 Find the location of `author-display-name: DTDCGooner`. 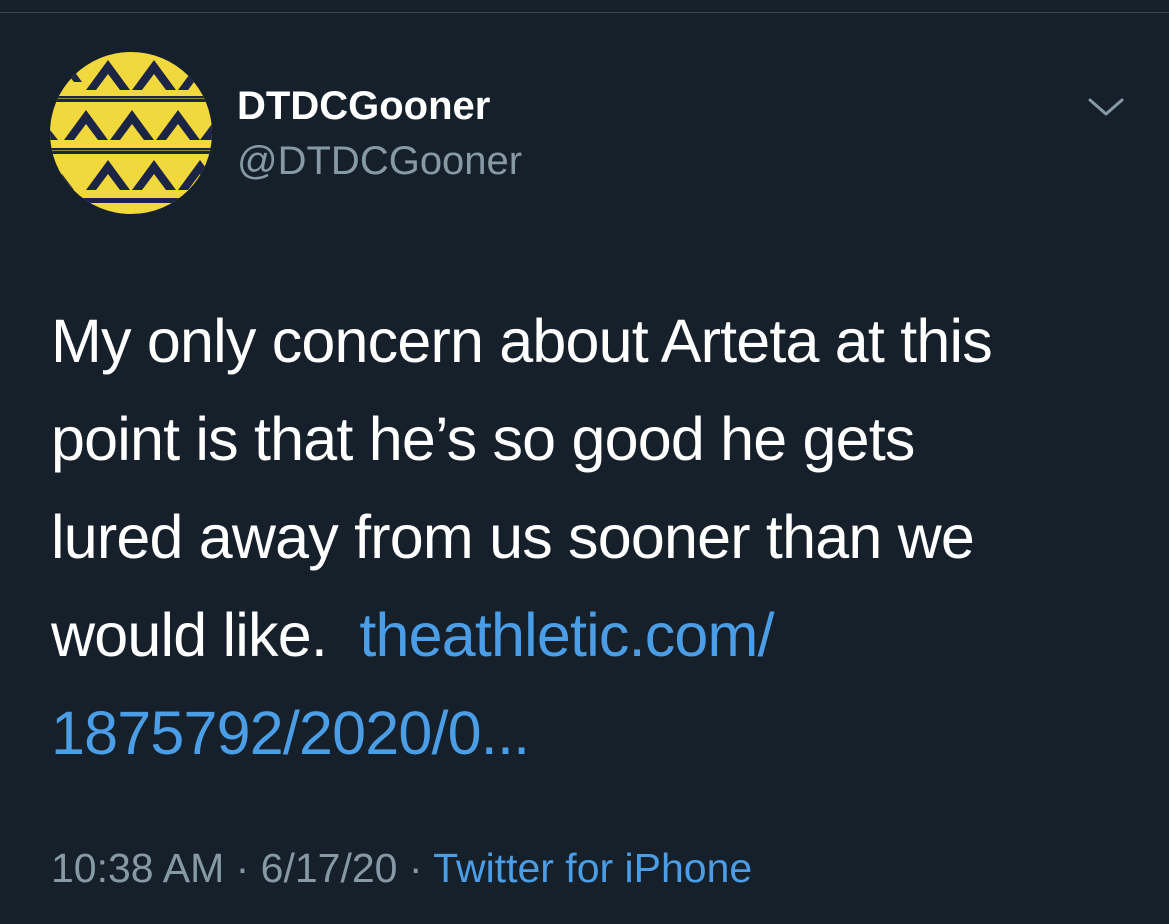

author-display-name: DTDCGooner is located at coordinates (363, 106).